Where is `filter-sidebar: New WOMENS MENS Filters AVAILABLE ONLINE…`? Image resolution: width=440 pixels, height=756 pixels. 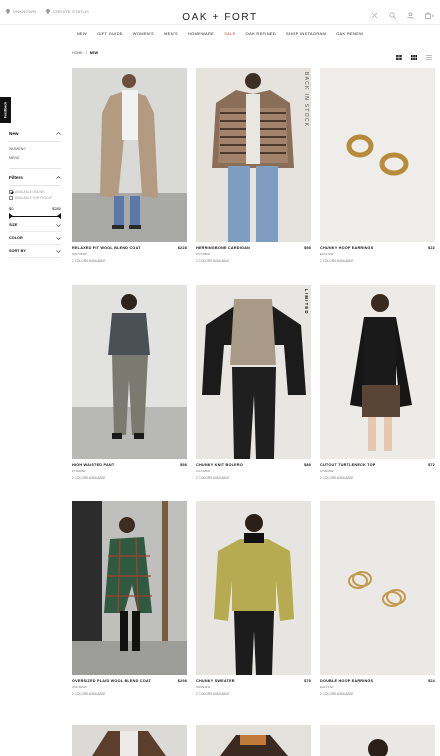
filter-sidebar: New WOMENS MENS Filters AVAILABLE ONLINE… is located at coordinates (35, 193).